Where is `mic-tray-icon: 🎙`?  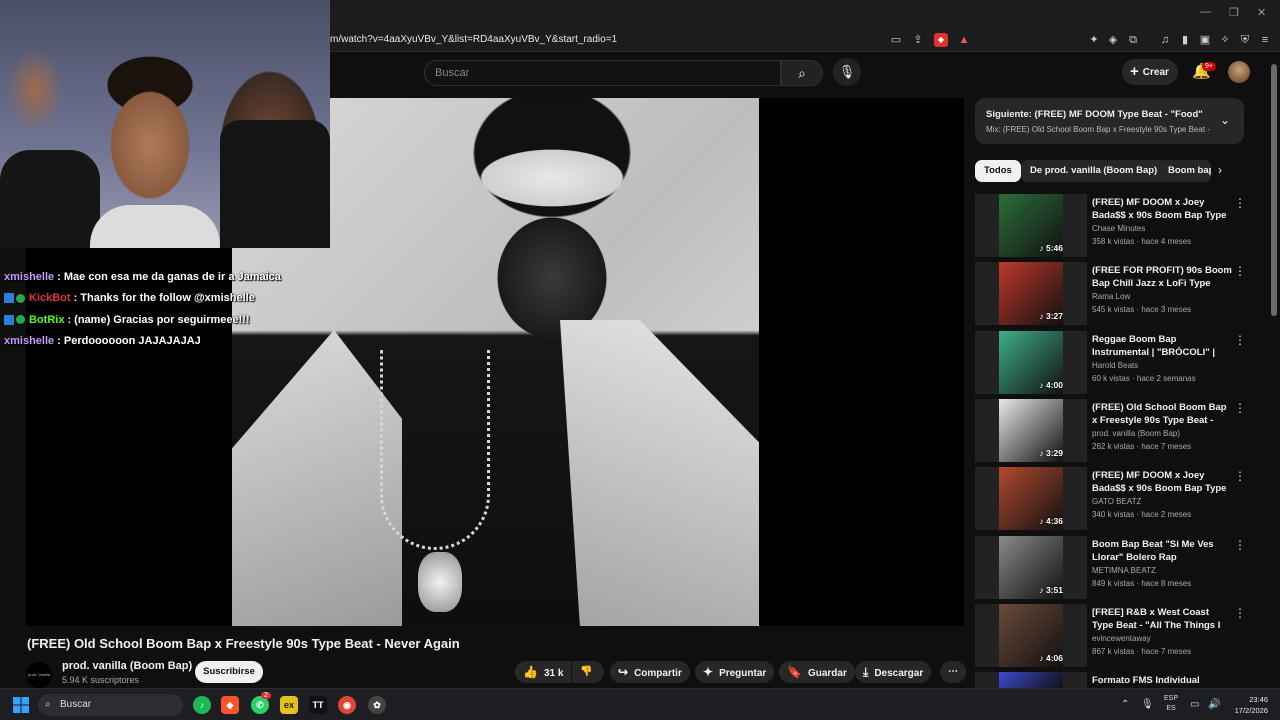
mic-tray-icon: 🎙 is located at coordinates (1147, 704).